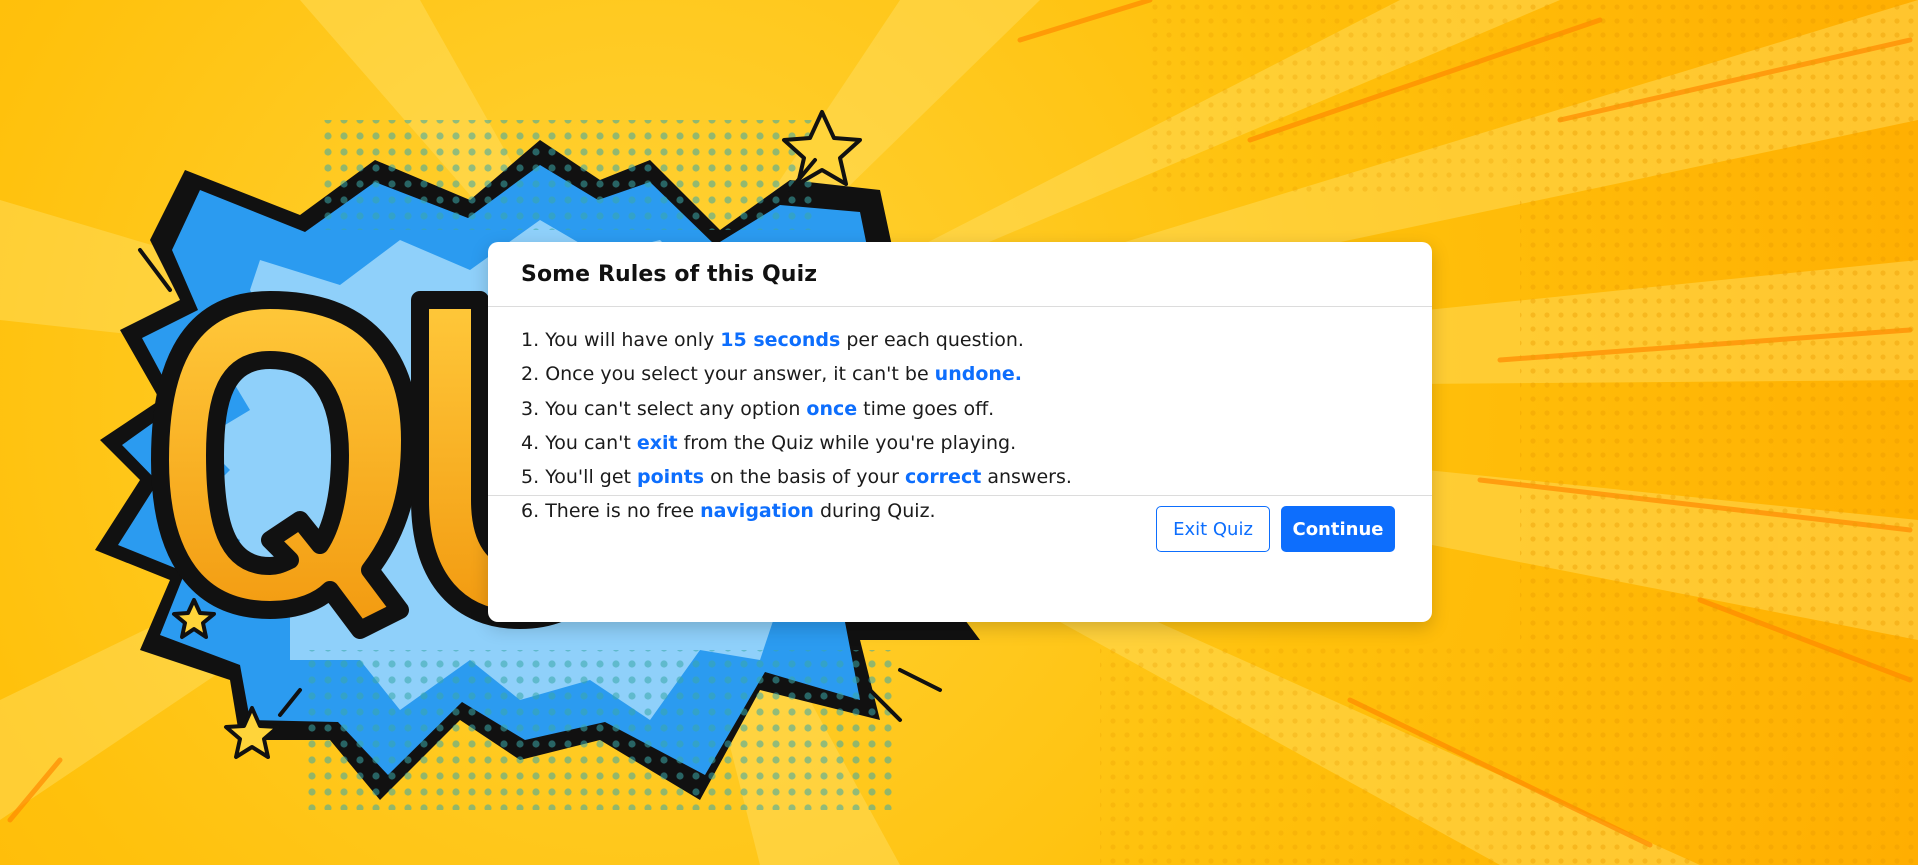  I want to click on rule-number: 5., so click(530, 477).